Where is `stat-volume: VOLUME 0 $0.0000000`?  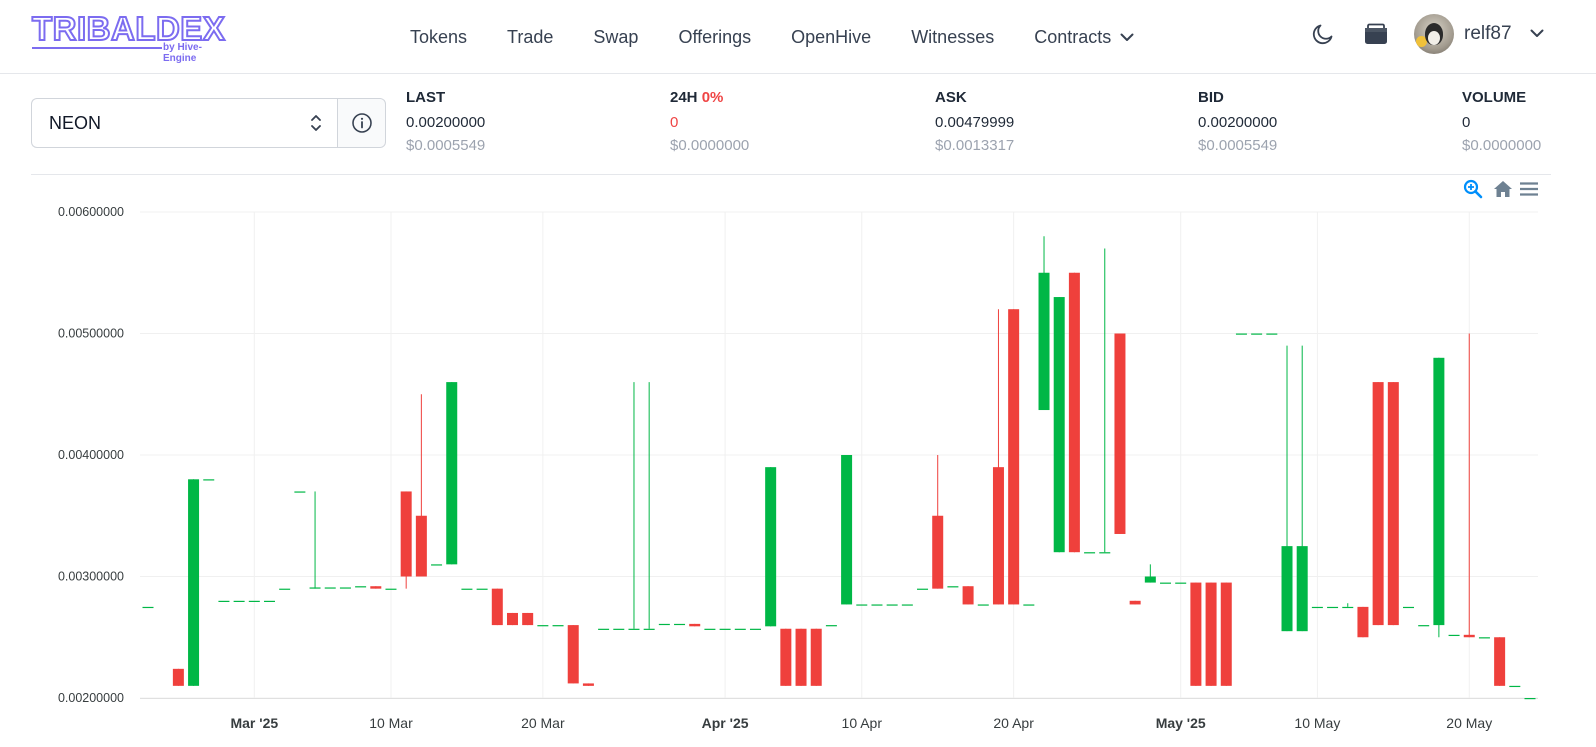 stat-volume: VOLUME 0 $0.0000000 is located at coordinates (1501, 121).